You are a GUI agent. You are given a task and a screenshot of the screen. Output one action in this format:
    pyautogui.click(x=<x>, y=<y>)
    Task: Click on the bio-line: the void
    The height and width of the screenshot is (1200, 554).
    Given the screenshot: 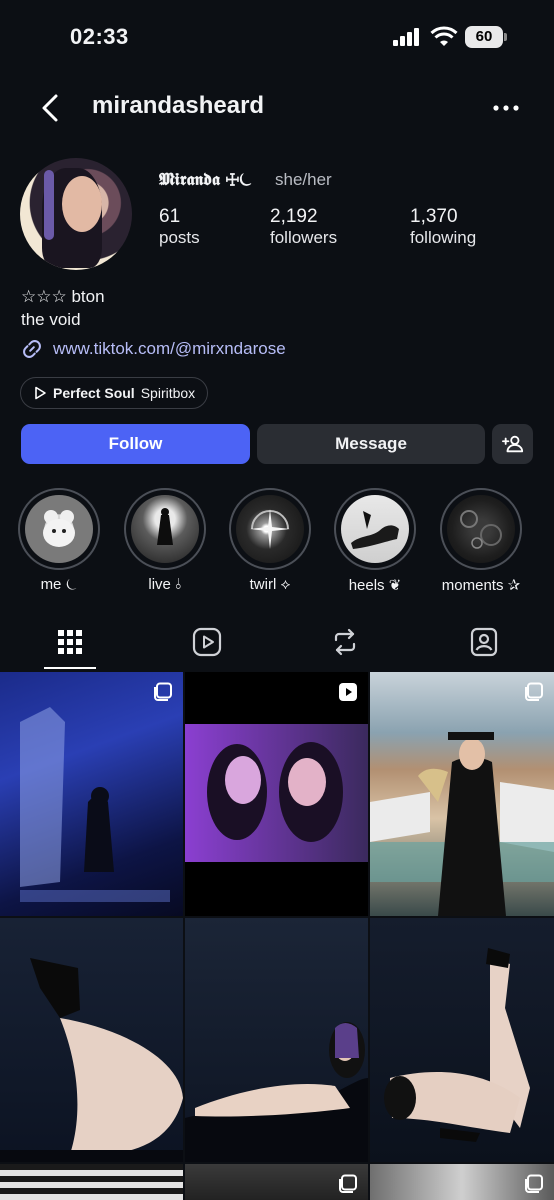 What is the action you would take?
    pyautogui.click(x=51, y=319)
    